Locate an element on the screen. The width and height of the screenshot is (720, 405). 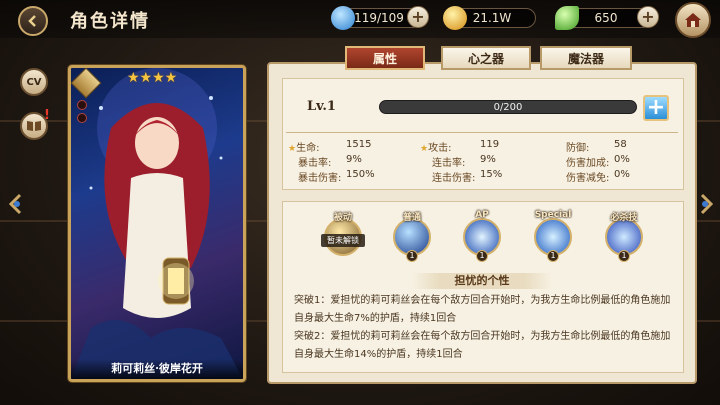
arrow-right-icon is located at coordinates (707, 204).